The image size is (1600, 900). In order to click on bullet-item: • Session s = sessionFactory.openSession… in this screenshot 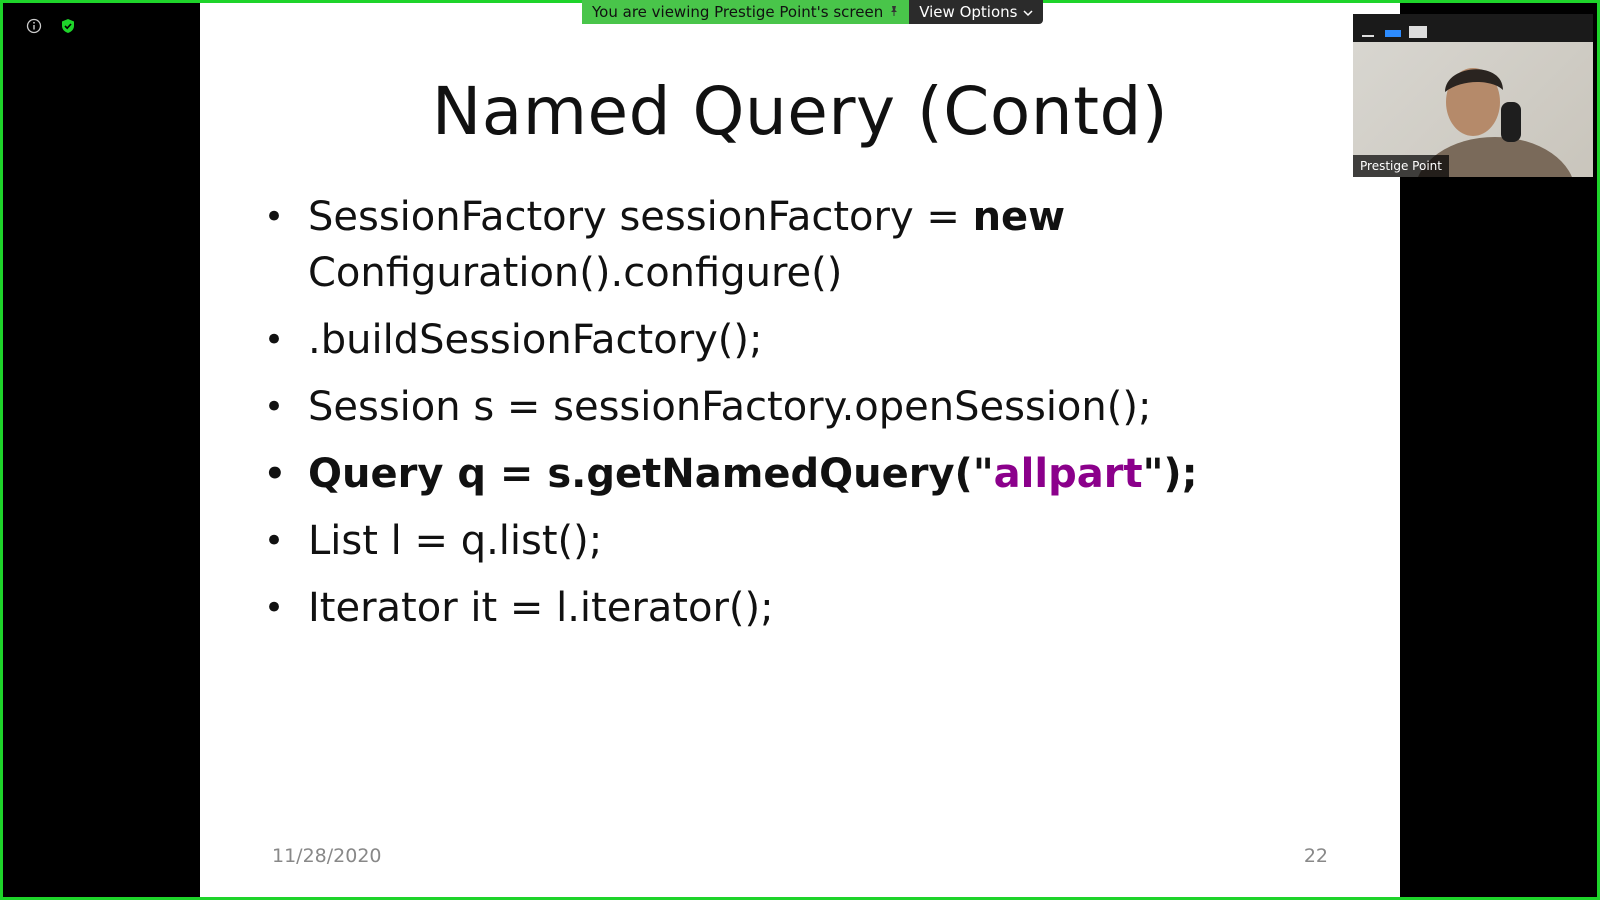, I will do `click(812, 407)`.